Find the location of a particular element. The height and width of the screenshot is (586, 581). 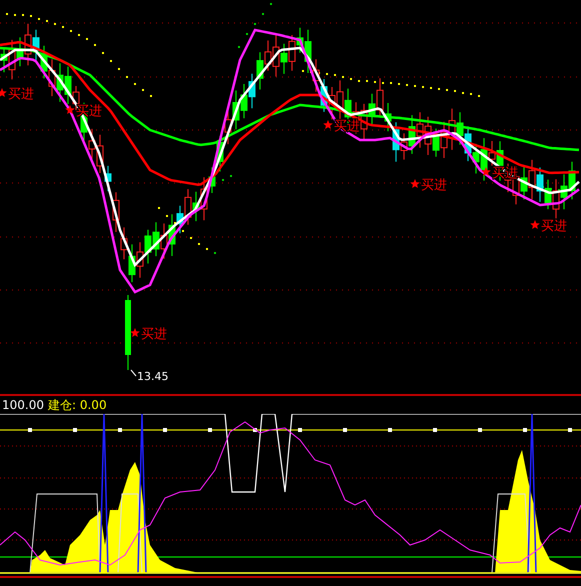

position-reading: 建仓: 0.00 is located at coordinates (77, 405).